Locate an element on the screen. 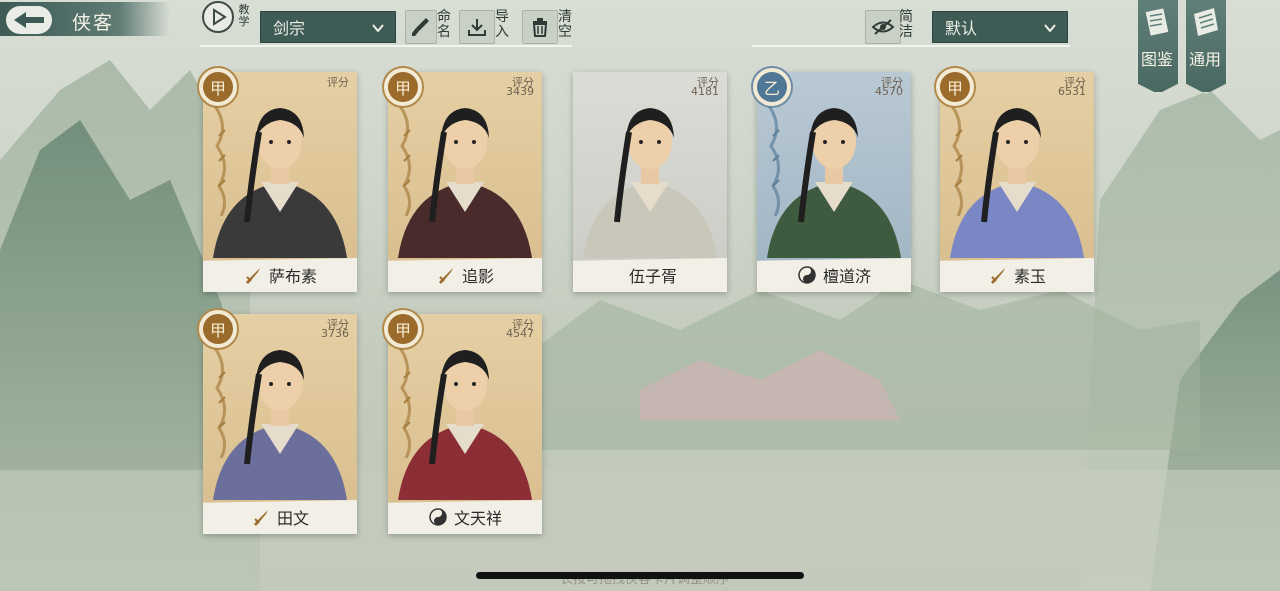 This screenshot has height=591, width=1280. home-indicator is located at coordinates (640, 575).